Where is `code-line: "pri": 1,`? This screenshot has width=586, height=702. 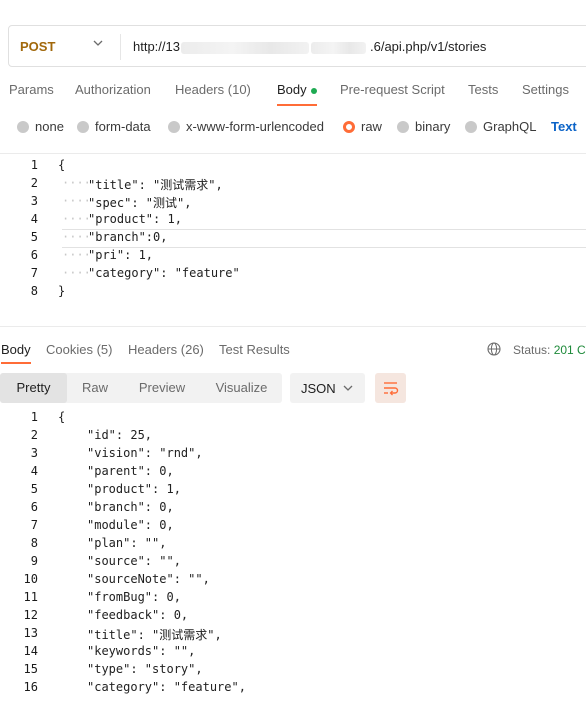
code-line: "pri": 1, is located at coordinates (121, 255).